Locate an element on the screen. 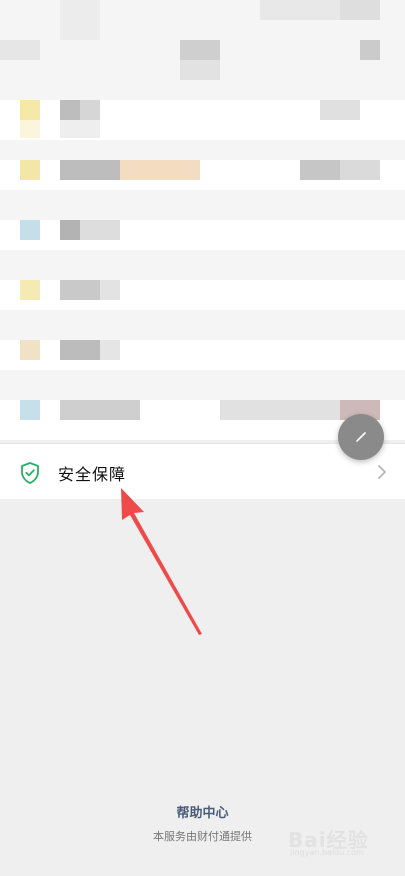 This screenshot has height=876, width=405. baidu-jingyan-watermark: Bai经验 jingyan.baidu.com is located at coordinates (343, 842).